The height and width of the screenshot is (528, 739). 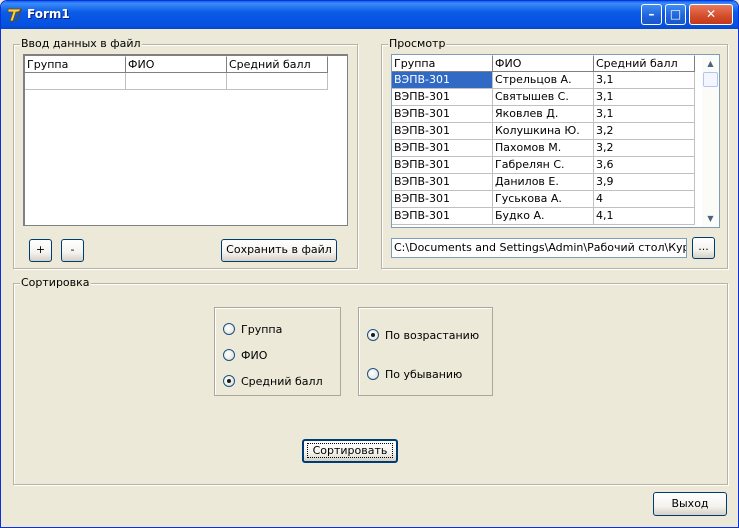 I want to click on table-row: ВЭПВ-301 Будко А. 4,1, so click(x=555, y=216).